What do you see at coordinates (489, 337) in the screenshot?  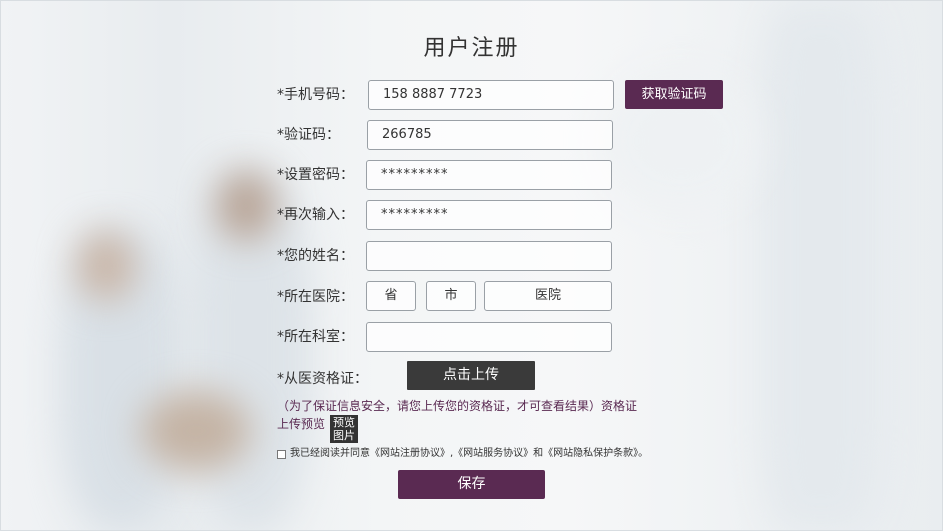 I see `department-input` at bounding box center [489, 337].